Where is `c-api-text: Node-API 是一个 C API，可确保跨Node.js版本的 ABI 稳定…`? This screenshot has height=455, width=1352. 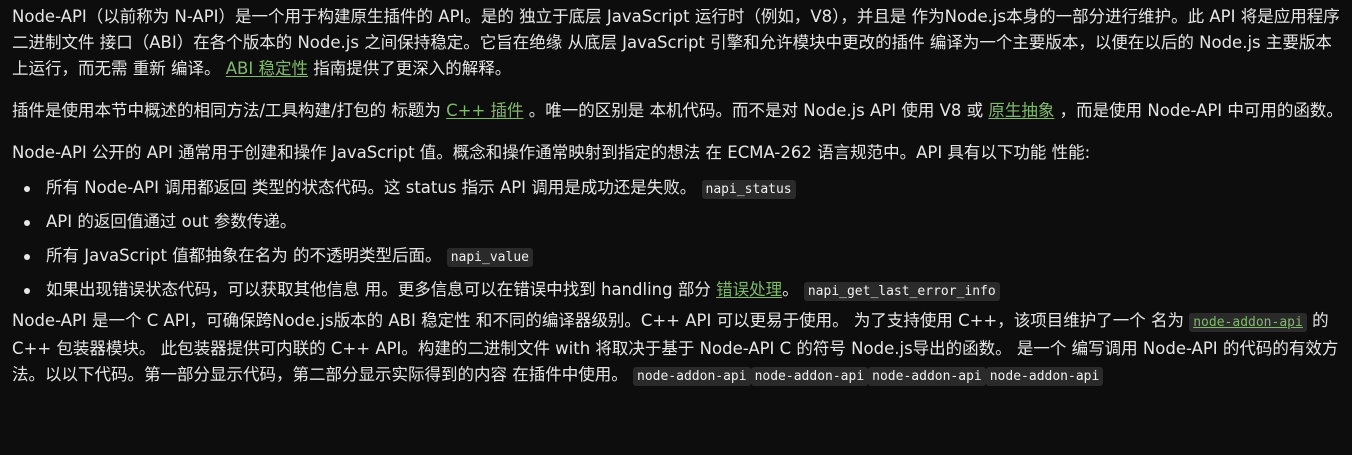
c-api-text: Node-API 是一个 C API，可确保跨Node.js版本的 ABI 稳定… is located at coordinates (598, 320).